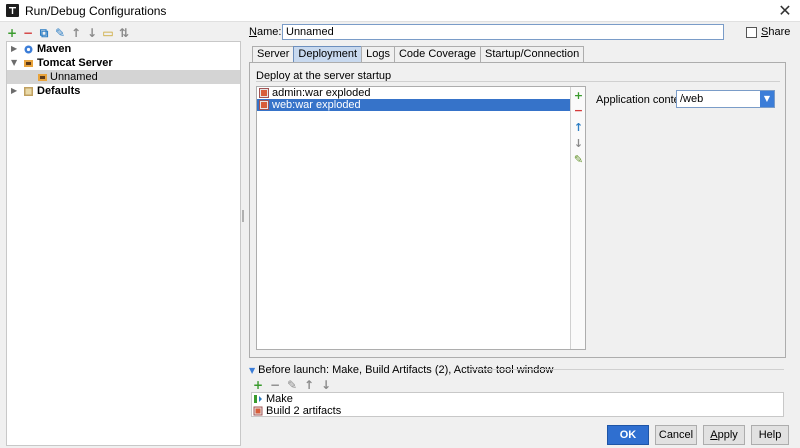 Image resolution: width=800 pixels, height=448 pixels. What do you see at coordinates (725, 99) in the screenshot?
I see `application-context-select: /web ▼` at bounding box center [725, 99].